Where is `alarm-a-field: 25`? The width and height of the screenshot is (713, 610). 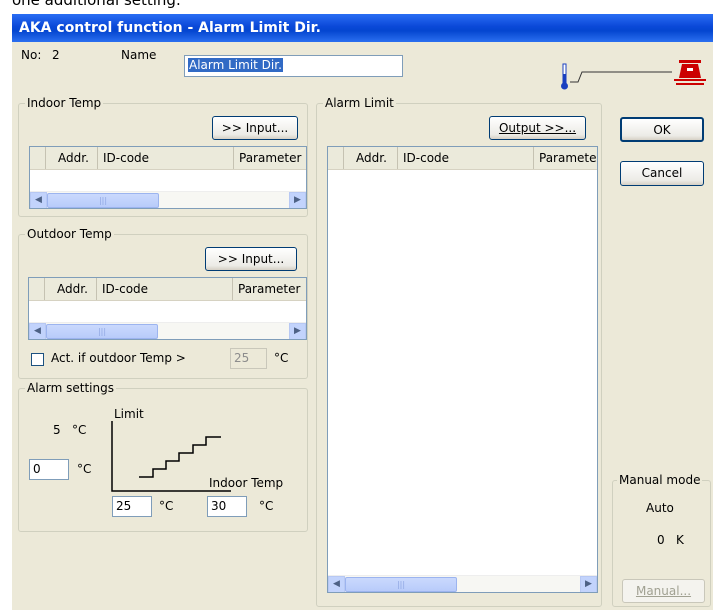
alarm-a-field: 25 is located at coordinates (132, 506).